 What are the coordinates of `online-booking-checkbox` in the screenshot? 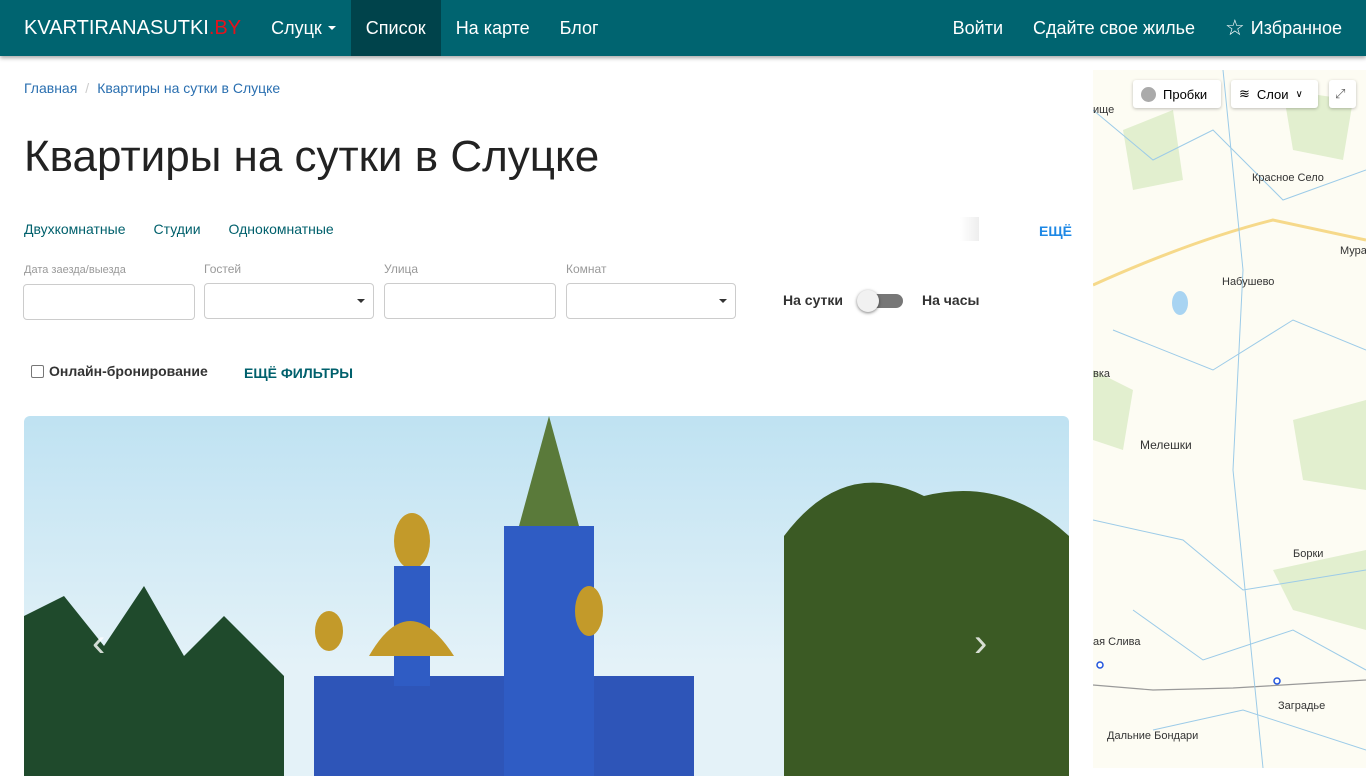 It's located at (37, 371).